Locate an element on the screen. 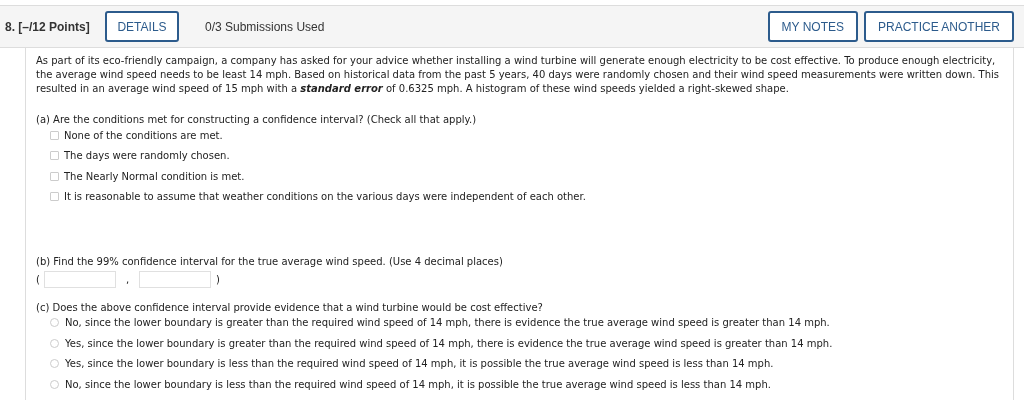  open-parenthesis: ( is located at coordinates (38, 279).